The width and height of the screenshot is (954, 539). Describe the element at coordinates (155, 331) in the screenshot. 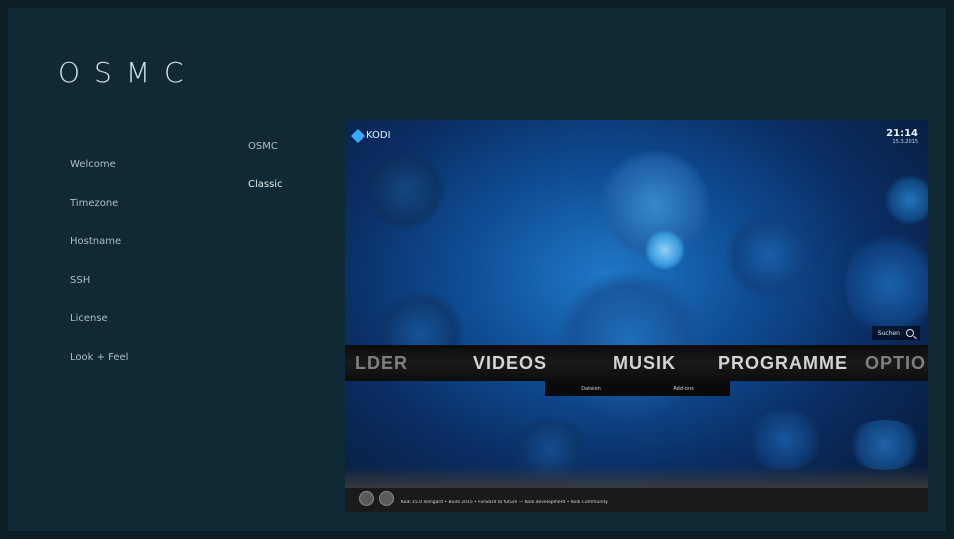

I see `sidebar-item-license: License` at that location.